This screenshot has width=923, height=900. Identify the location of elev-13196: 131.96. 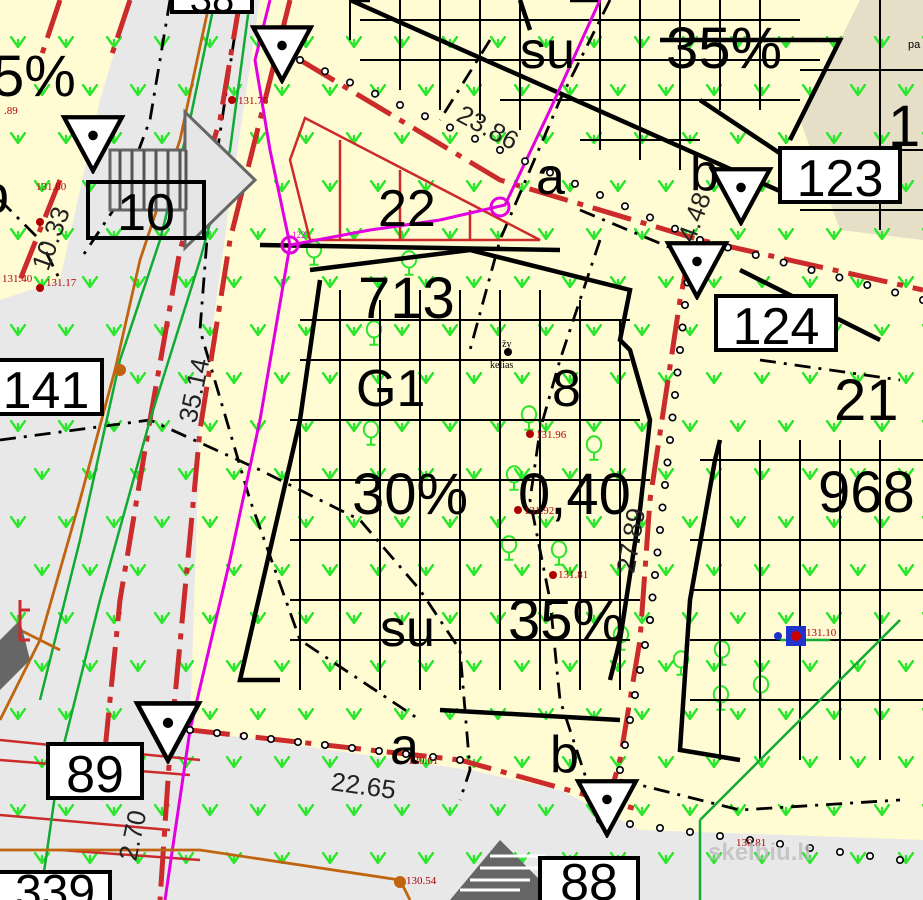
(551, 435).